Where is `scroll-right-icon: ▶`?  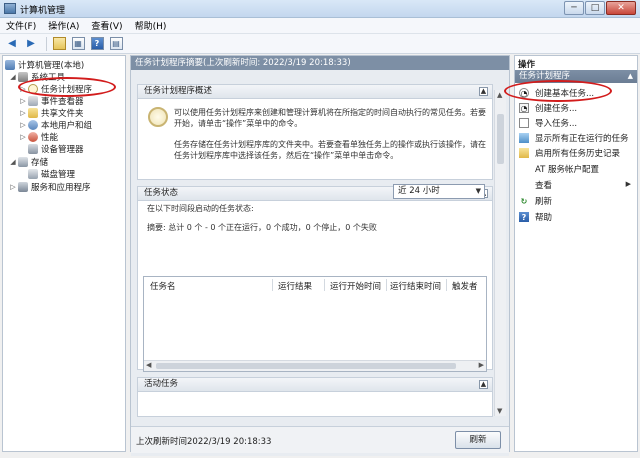
scroll-right-icon: ▶ is located at coordinates (481, 365).